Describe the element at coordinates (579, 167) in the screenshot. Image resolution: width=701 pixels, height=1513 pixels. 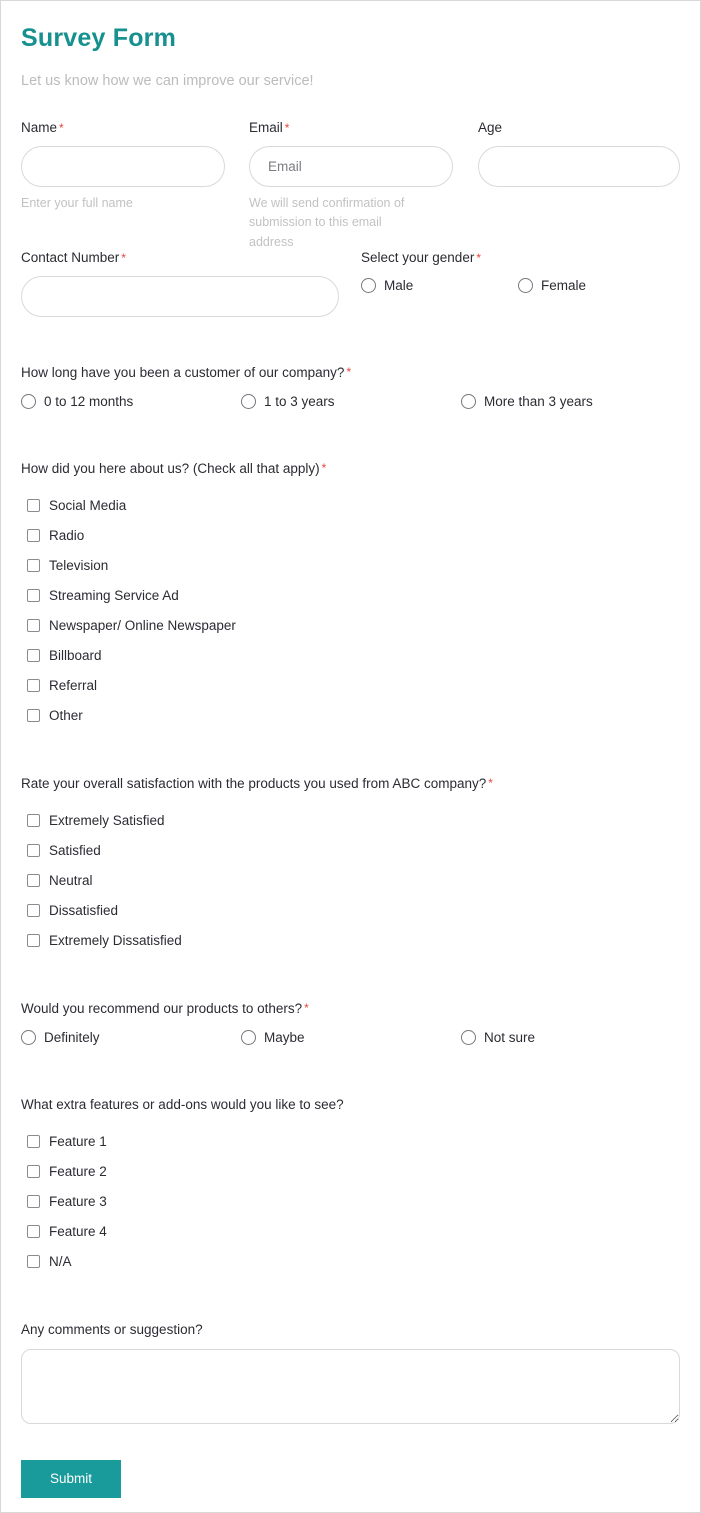
I see `age-input` at that location.